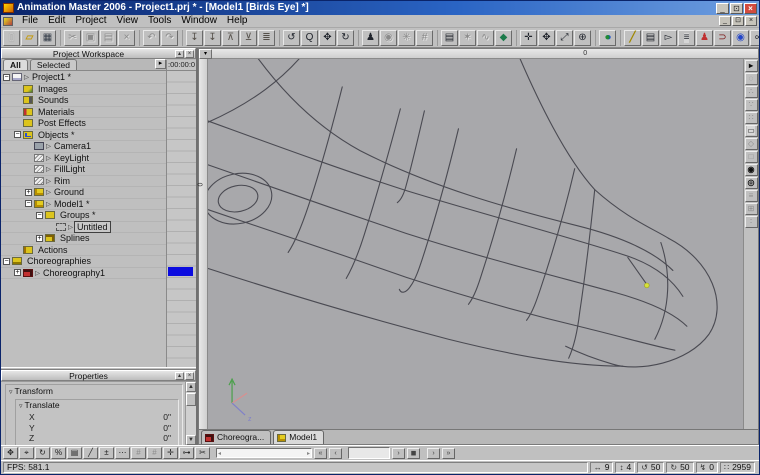 The image size is (760, 475). What do you see at coordinates (11, 37) in the screenshot?
I see `toolbar-button: ▯` at bounding box center [11, 37].